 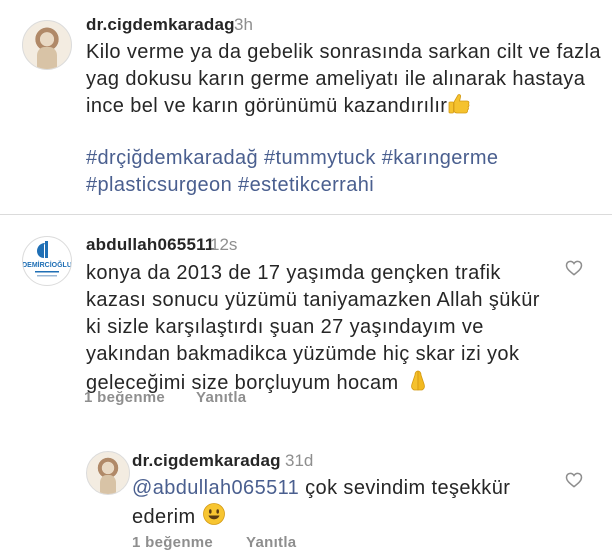 What do you see at coordinates (206, 461) in the screenshot?
I see `reply-username: dr.cigdemkaradag` at bounding box center [206, 461].